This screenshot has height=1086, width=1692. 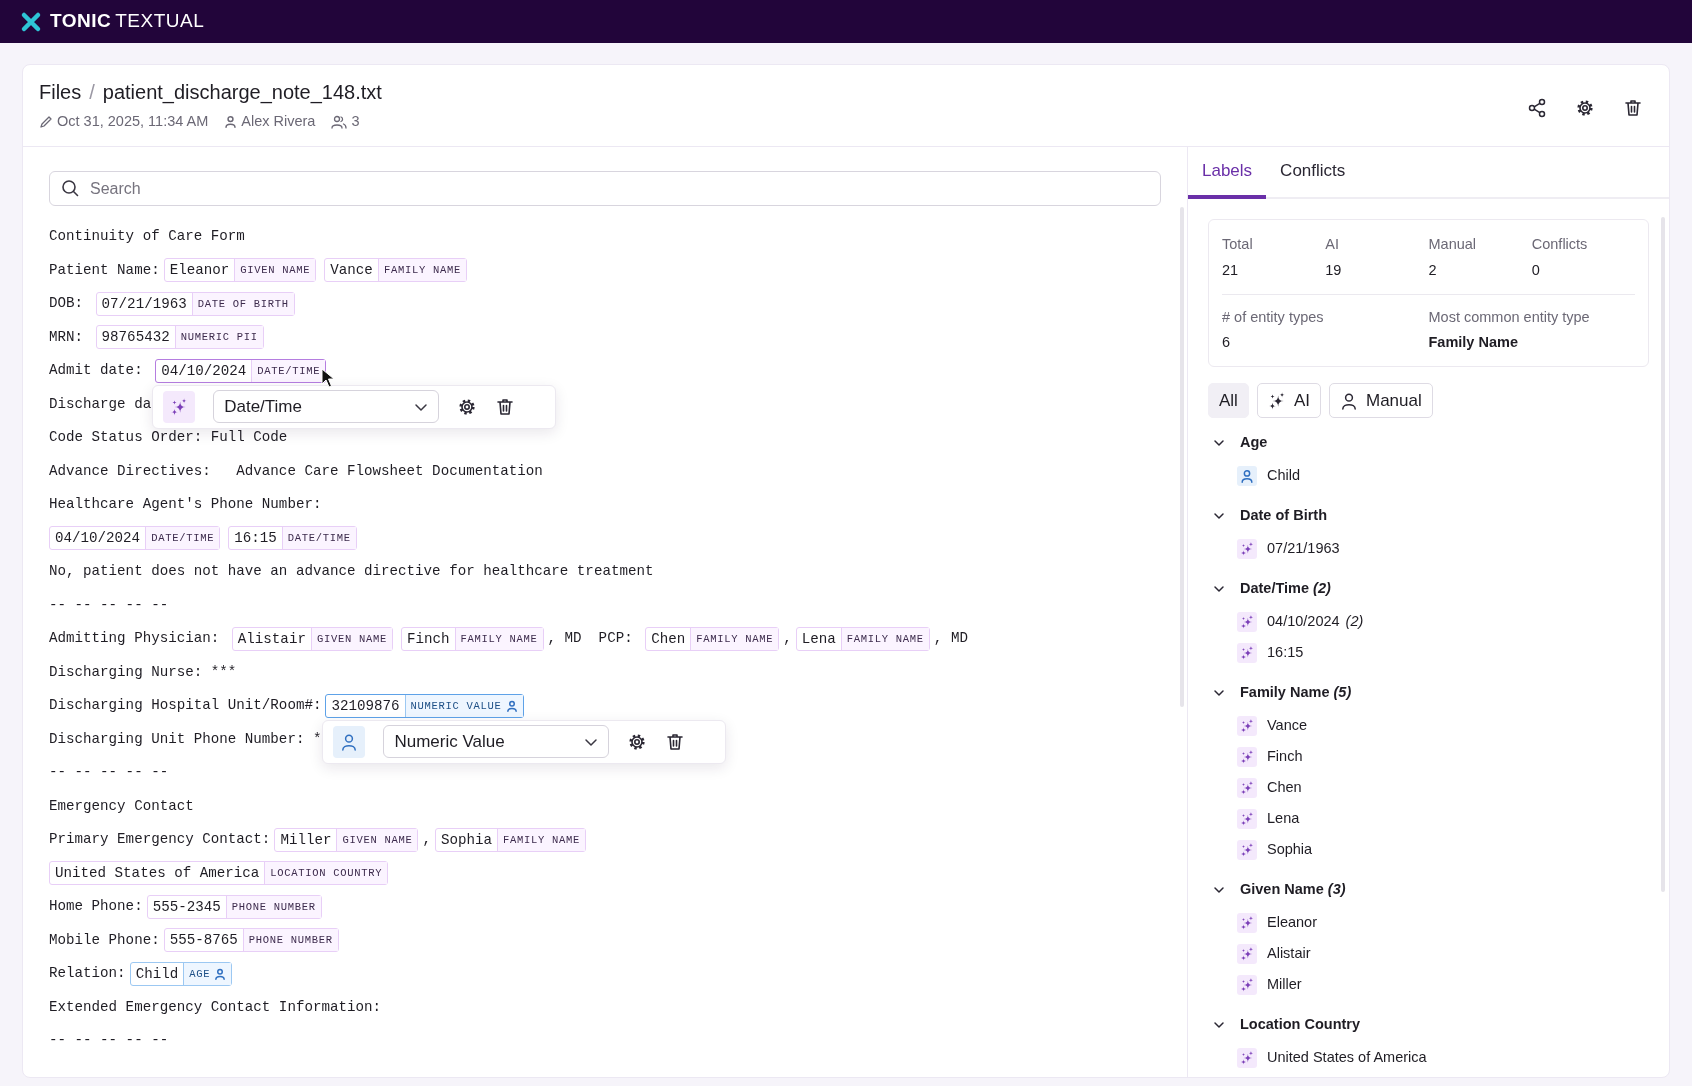 What do you see at coordinates (181, 973) in the screenshot?
I see `entity-chip: Child AGE` at bounding box center [181, 973].